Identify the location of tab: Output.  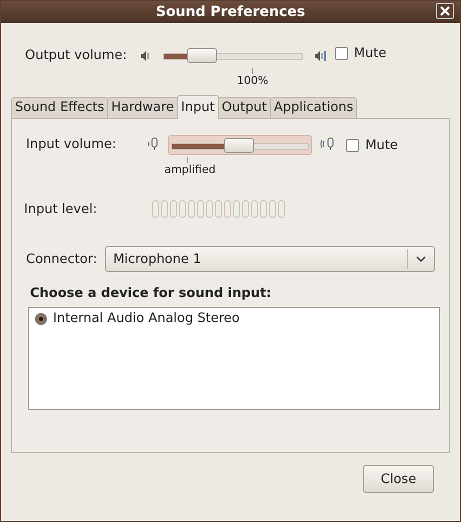
(244, 107).